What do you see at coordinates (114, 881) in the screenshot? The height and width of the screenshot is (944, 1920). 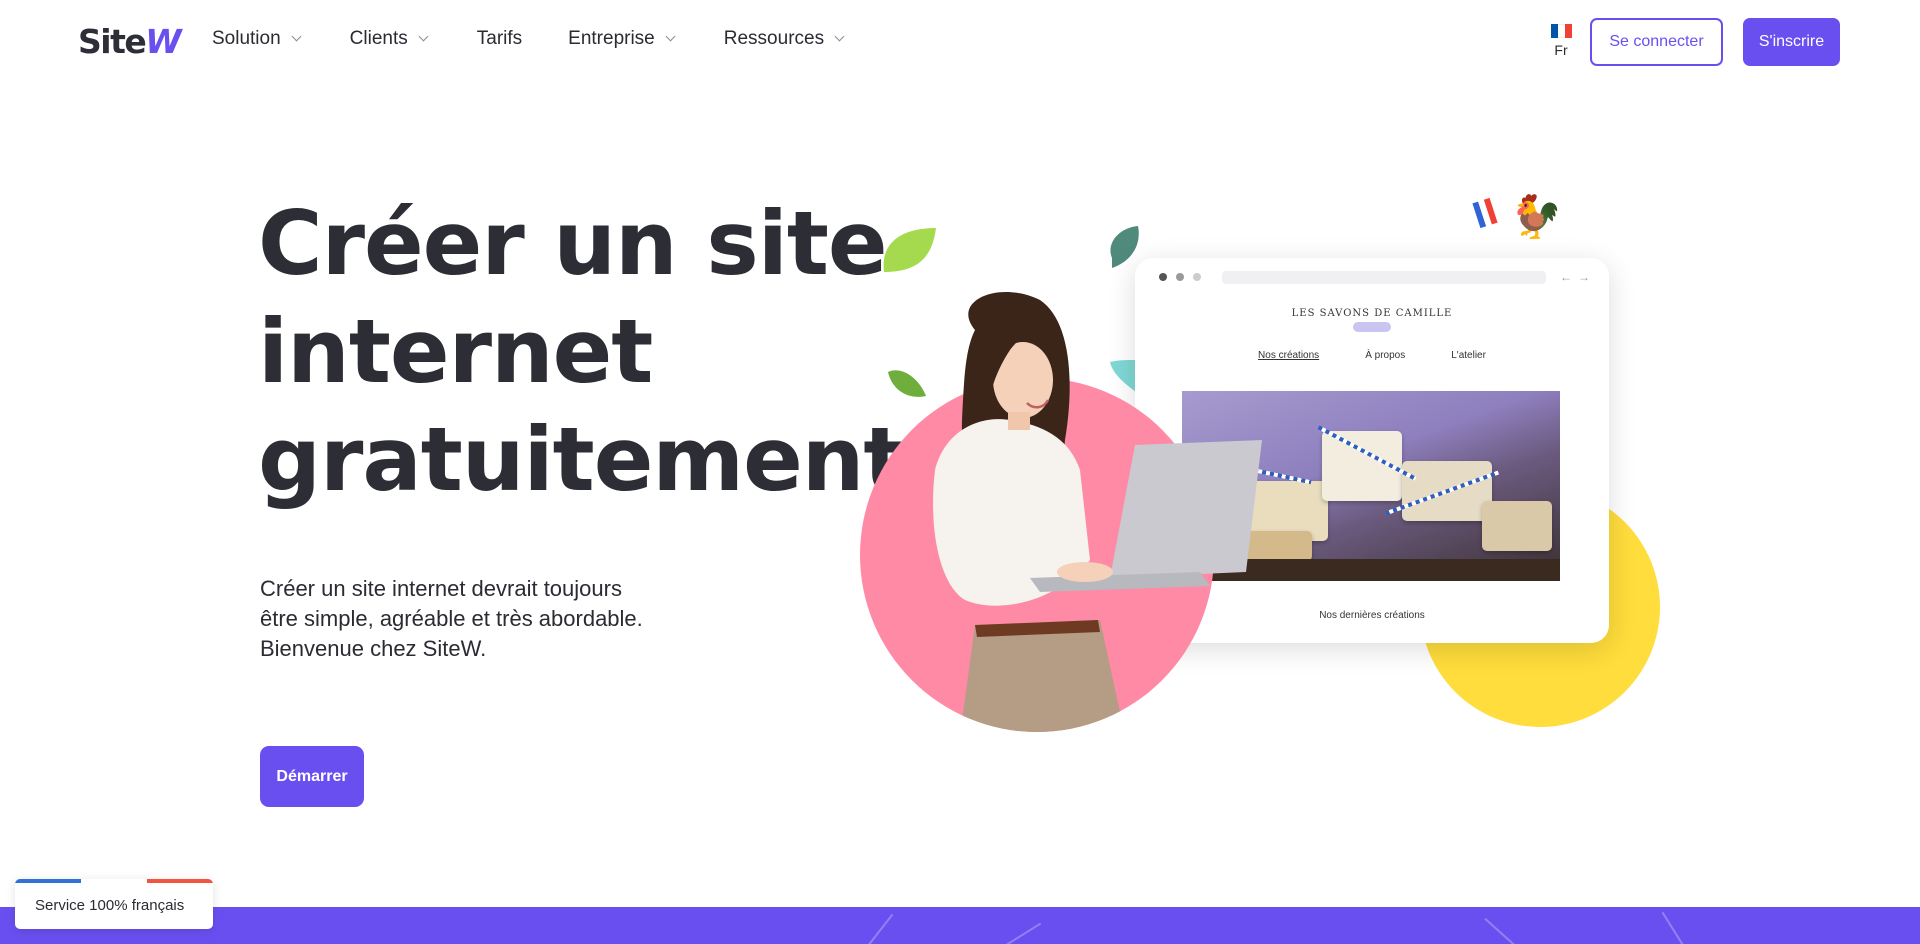 I see `flag-stripe` at bounding box center [114, 881].